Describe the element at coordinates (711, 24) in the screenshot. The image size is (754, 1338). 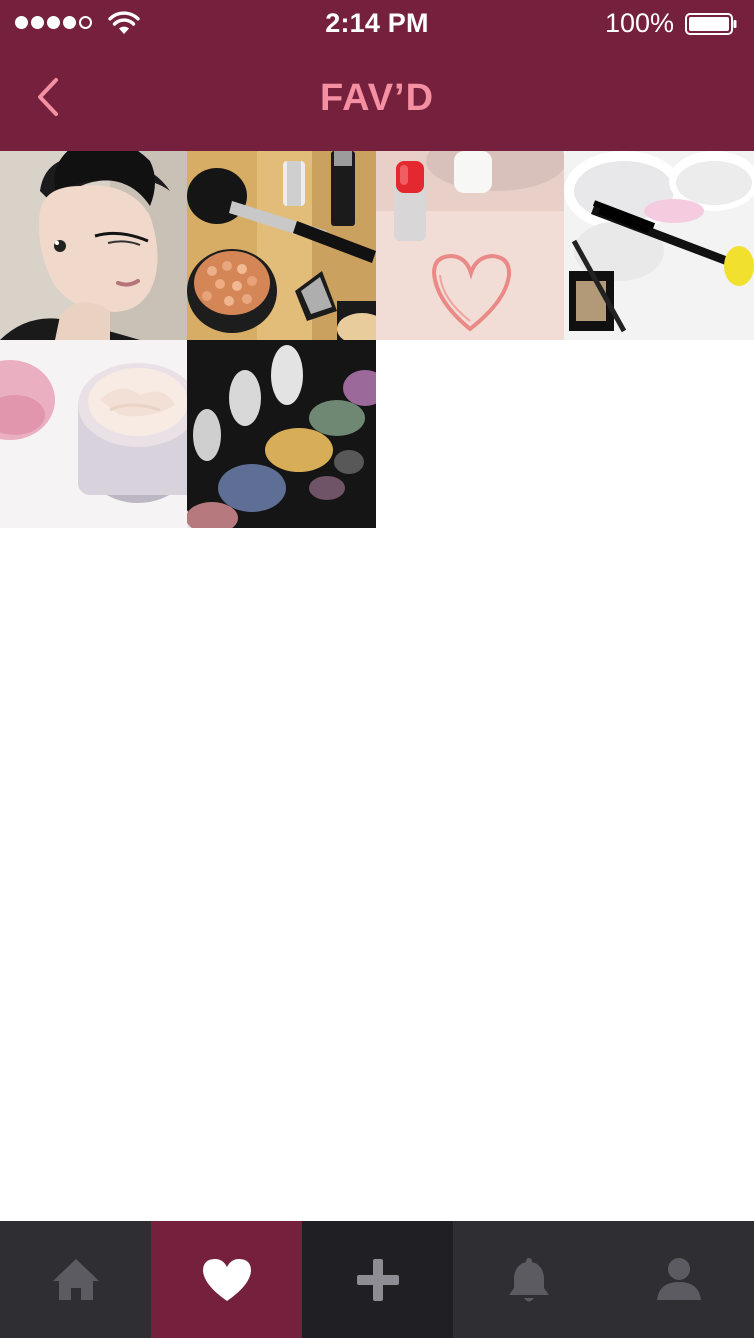
I see `battery-icon` at that location.